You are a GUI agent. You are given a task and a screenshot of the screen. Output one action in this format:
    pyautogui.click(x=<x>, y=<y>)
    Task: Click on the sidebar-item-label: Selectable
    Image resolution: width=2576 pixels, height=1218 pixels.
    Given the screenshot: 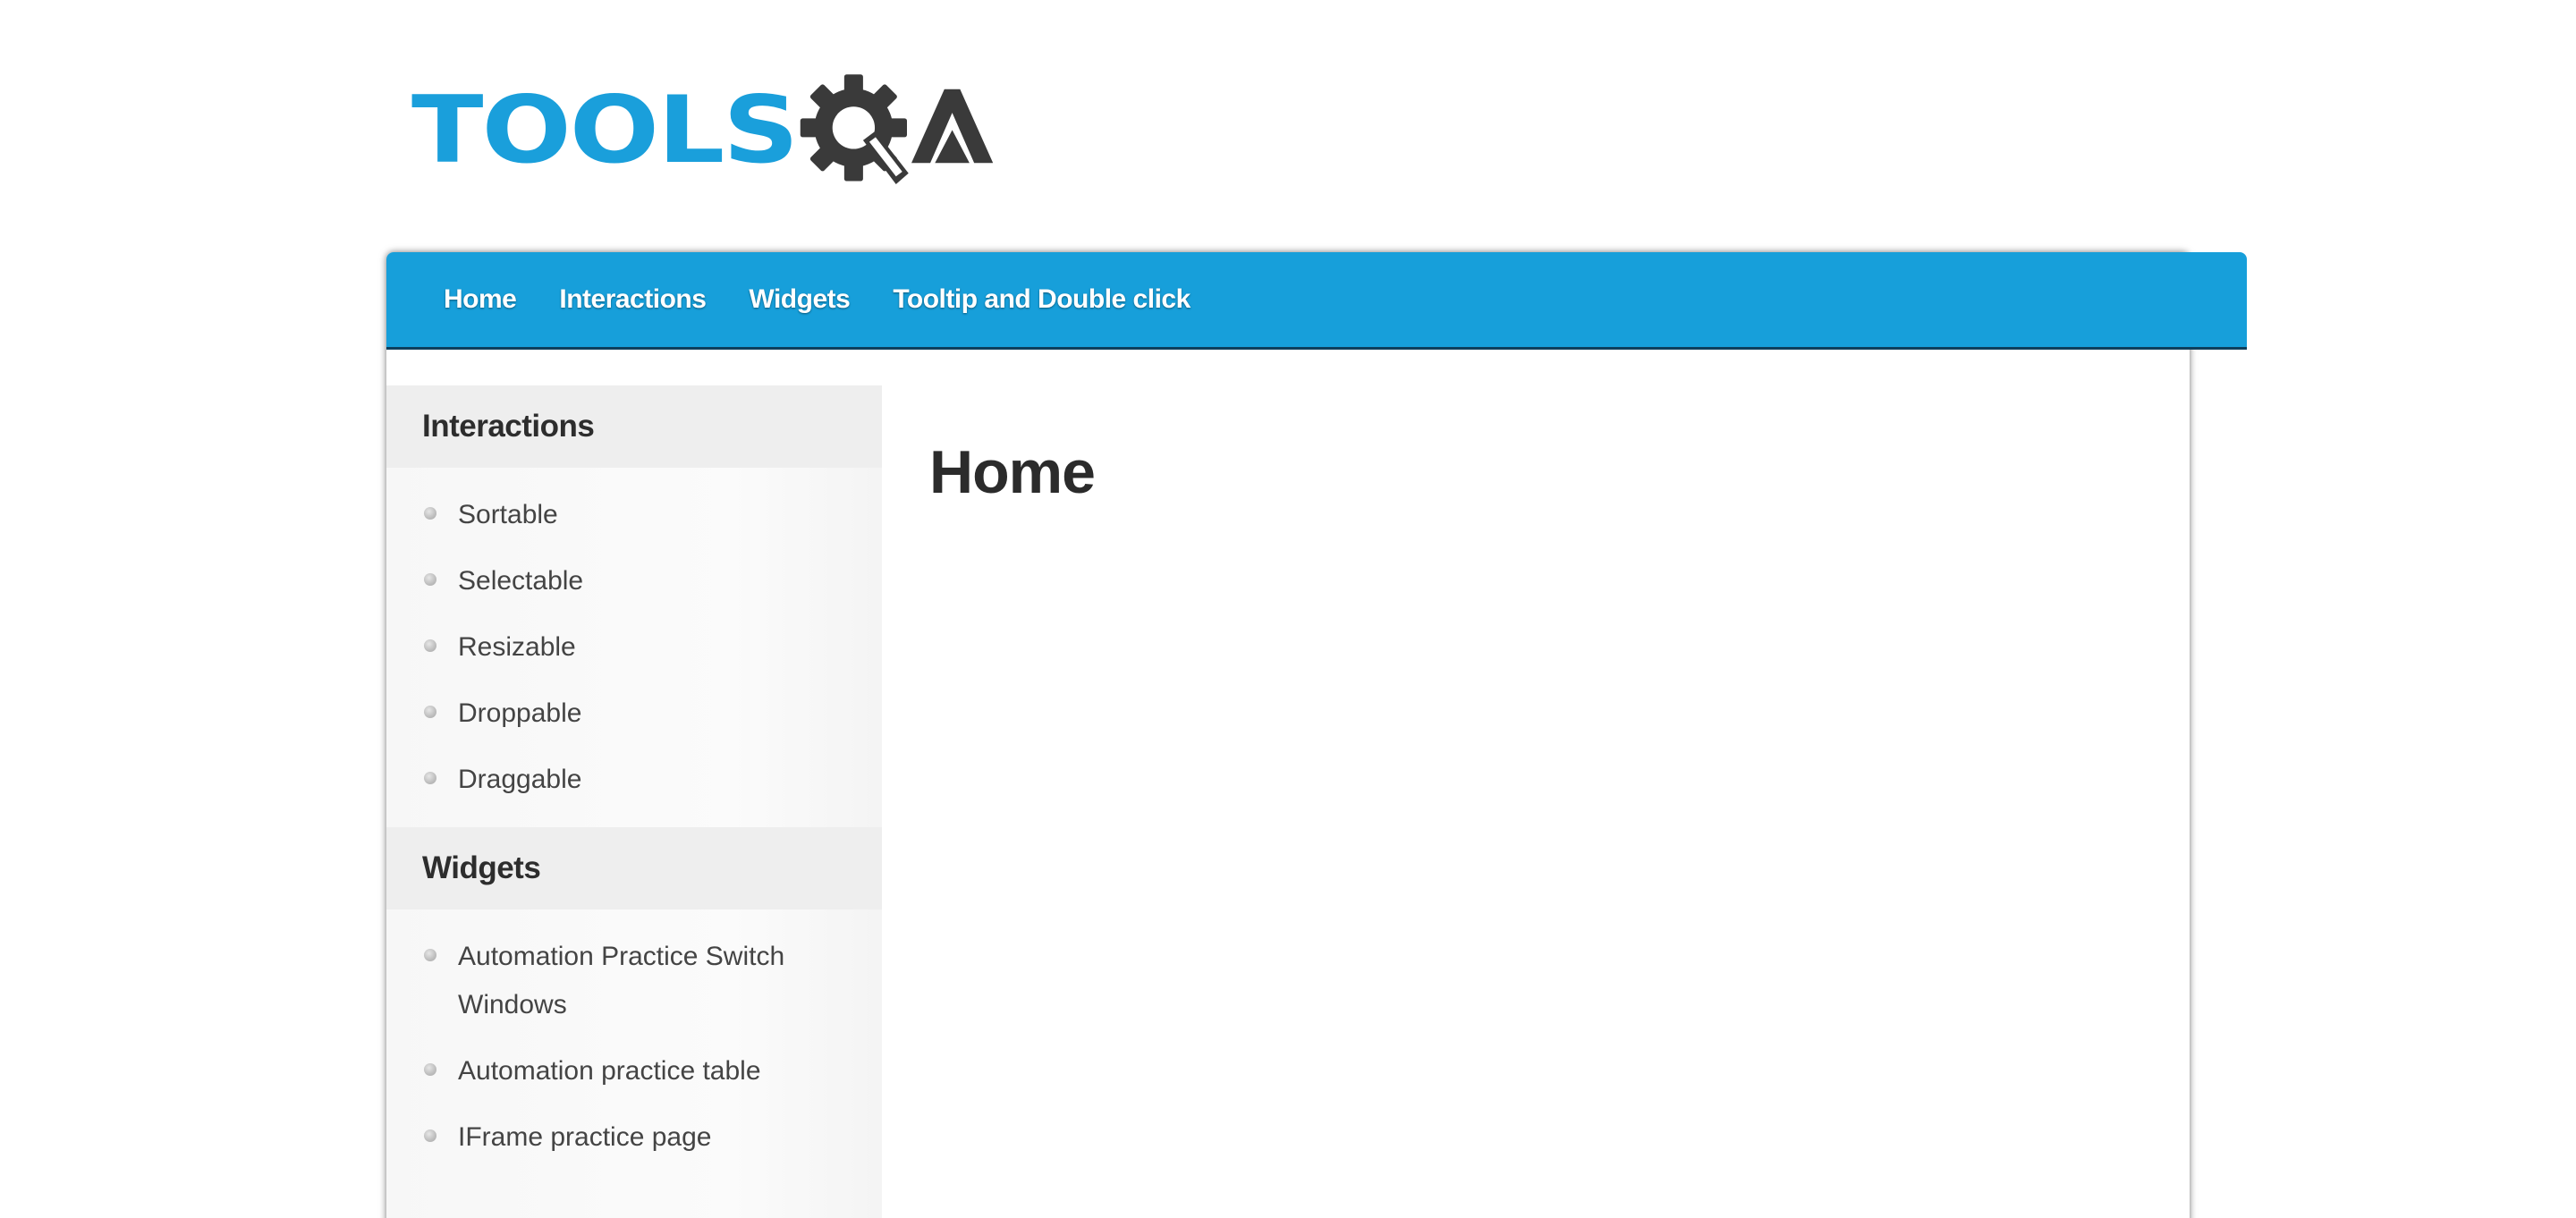 What is the action you would take?
    pyautogui.click(x=521, y=581)
    